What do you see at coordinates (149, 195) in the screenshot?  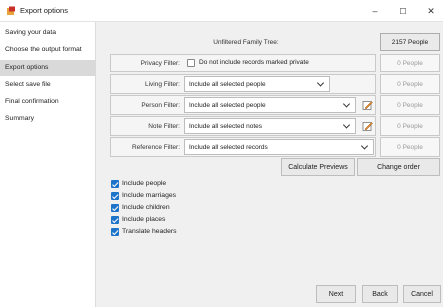 I see `include-marriages-label: Include marriages` at bounding box center [149, 195].